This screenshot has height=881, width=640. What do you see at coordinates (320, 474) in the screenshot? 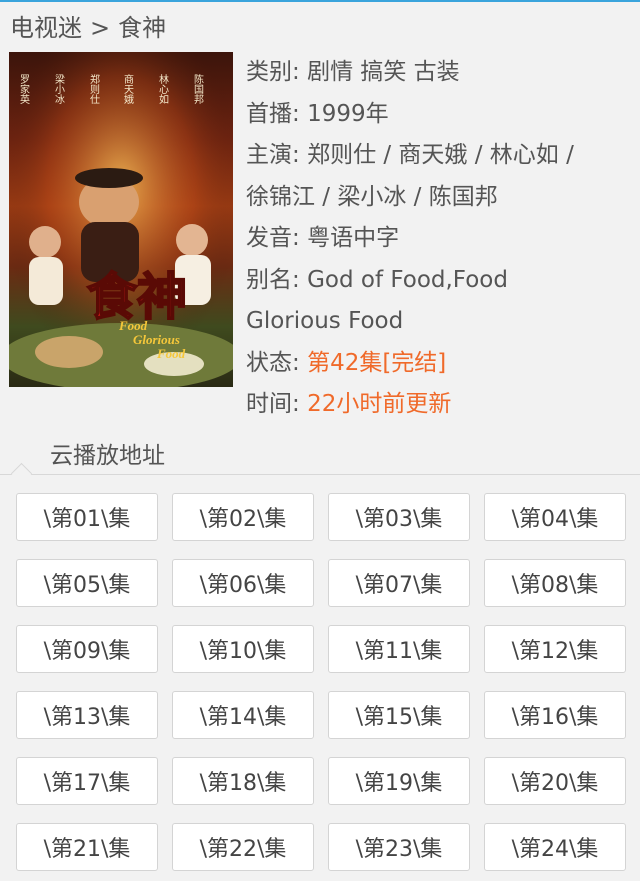
I see `section-divider` at bounding box center [320, 474].